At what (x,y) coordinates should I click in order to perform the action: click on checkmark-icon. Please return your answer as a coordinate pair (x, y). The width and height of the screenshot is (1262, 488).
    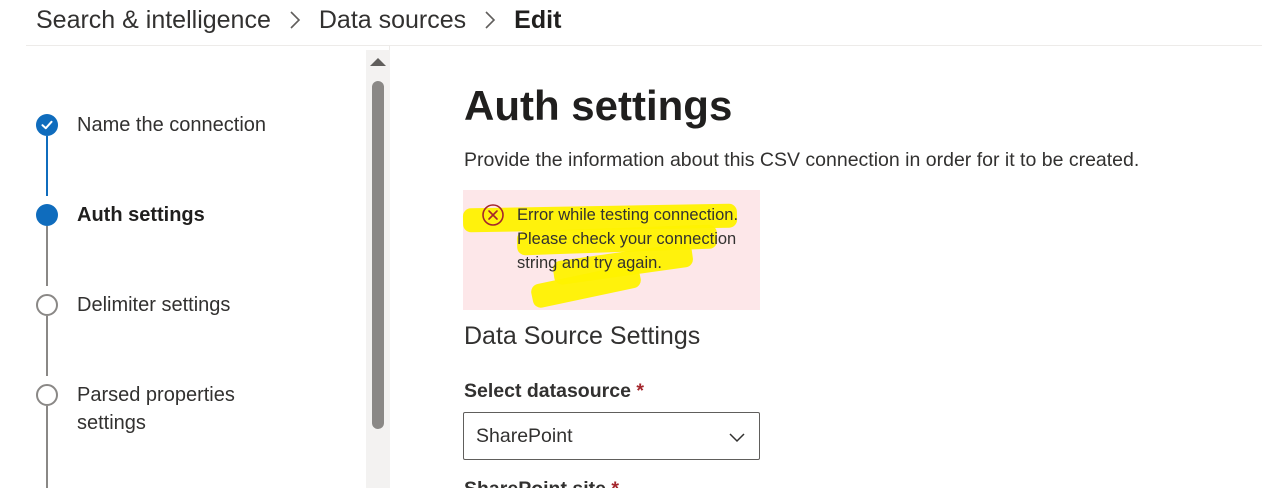
    Looking at the image, I should click on (47, 125).